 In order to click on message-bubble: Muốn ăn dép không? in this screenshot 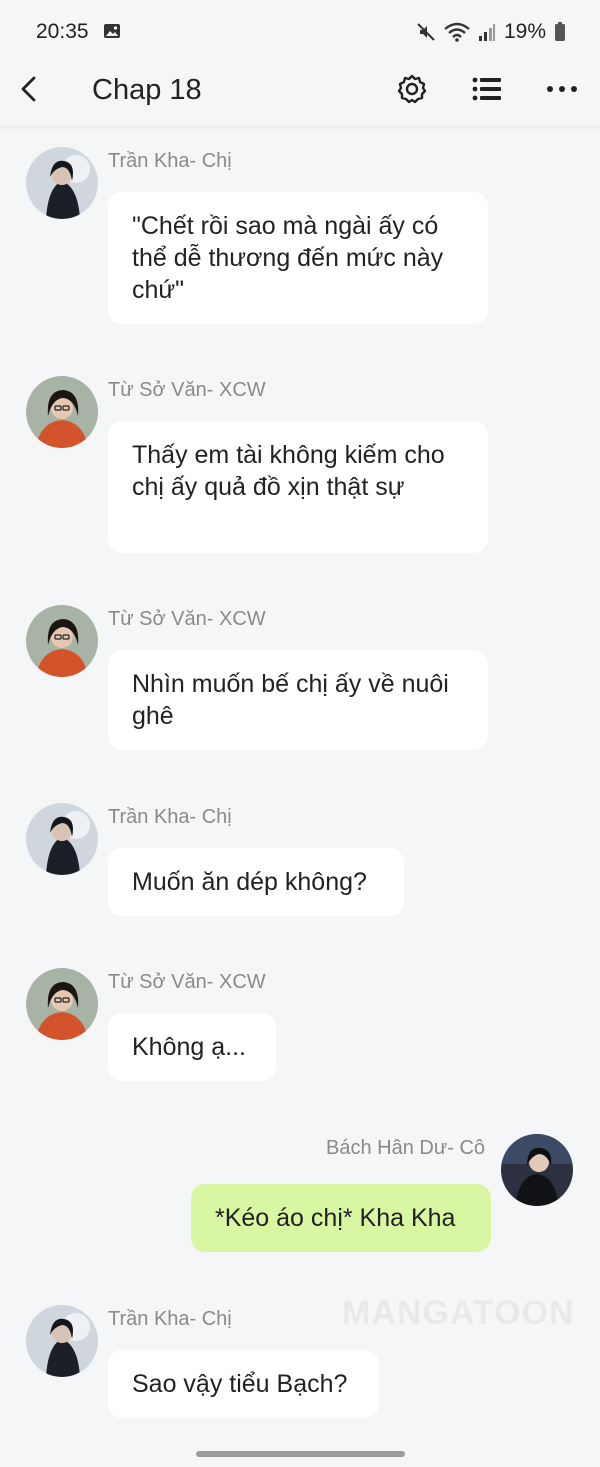, I will do `click(256, 882)`.